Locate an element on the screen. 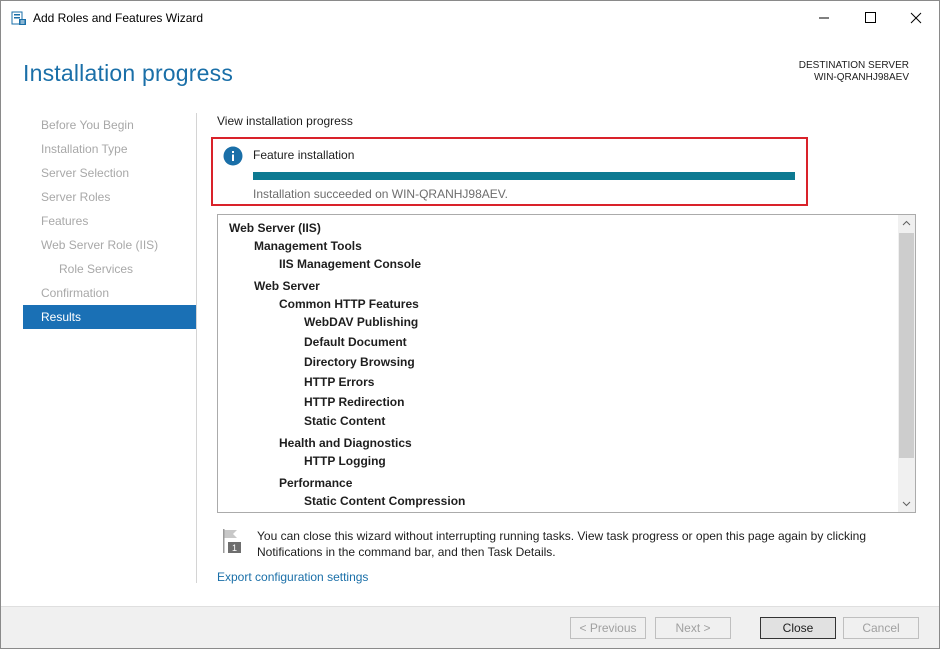 This screenshot has height=649, width=940. result-item: Web Server is located at coordinates (287, 286).